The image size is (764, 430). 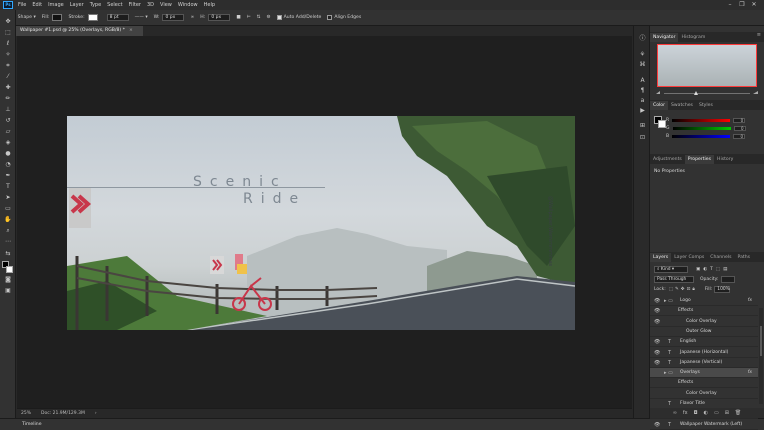 I want to click on path-operations-icon: ■, so click(x=238, y=17).